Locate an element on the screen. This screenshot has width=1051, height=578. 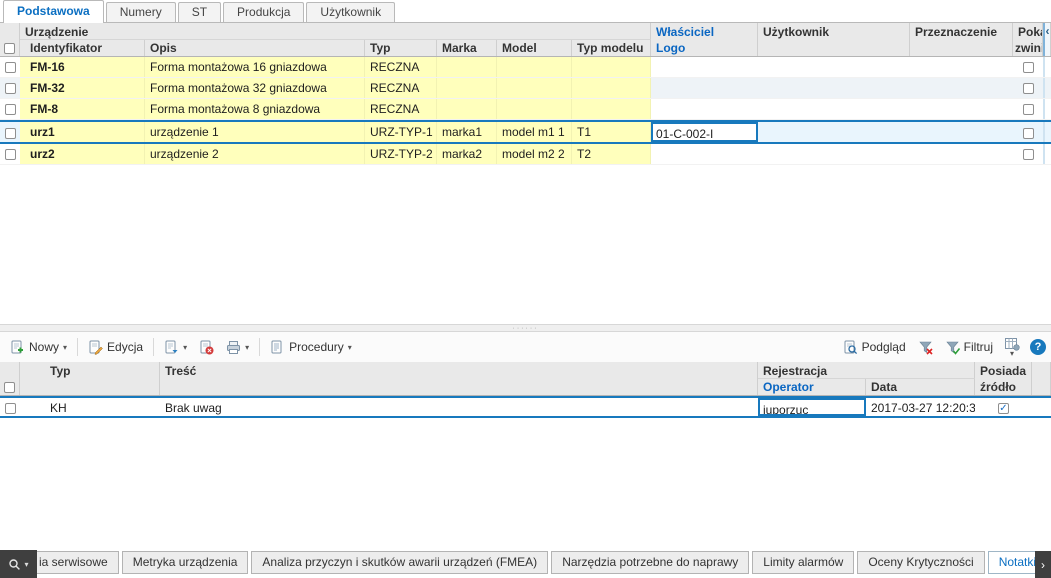
column-marka: Marka is located at coordinates (467, 48).